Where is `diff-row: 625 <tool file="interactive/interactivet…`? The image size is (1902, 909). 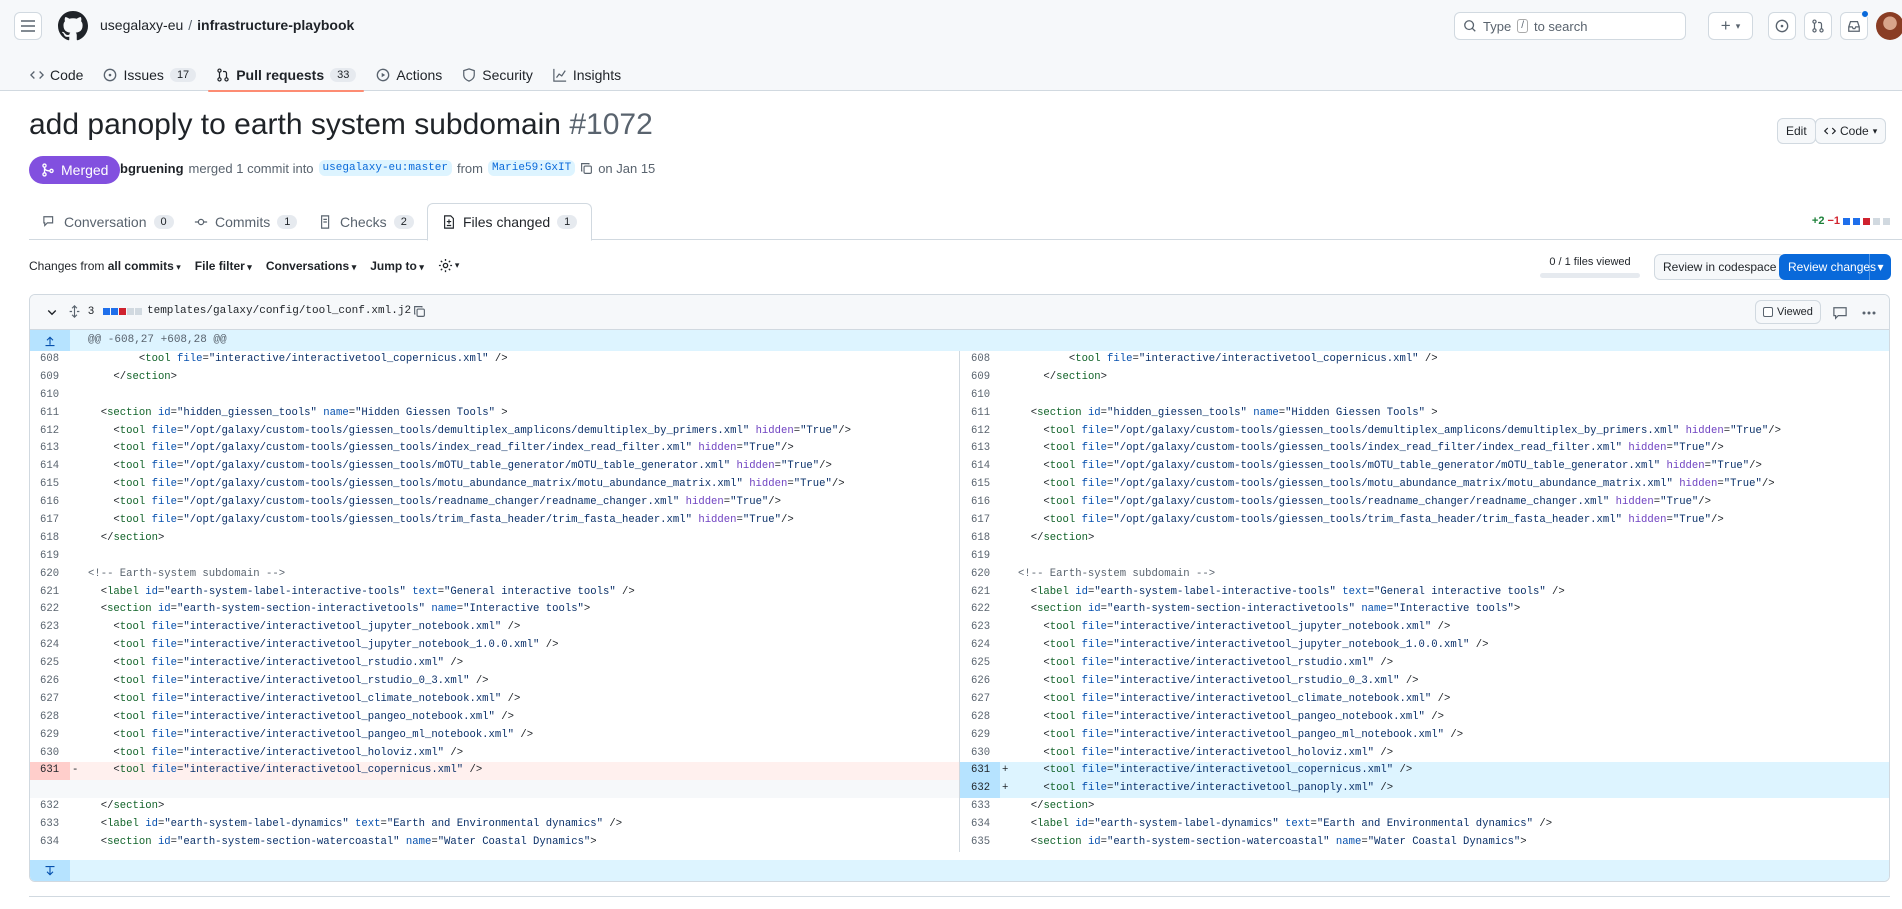 diff-row: 625 <tool file="interactive/interactivet… is located at coordinates (959, 664).